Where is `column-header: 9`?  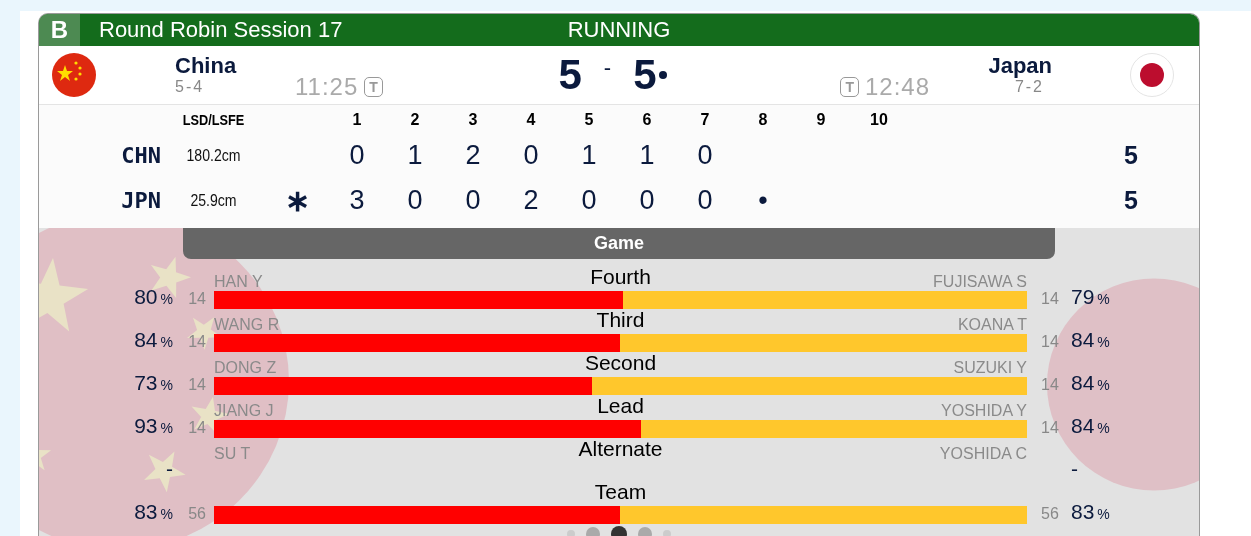
column-header: 9 is located at coordinates (821, 120).